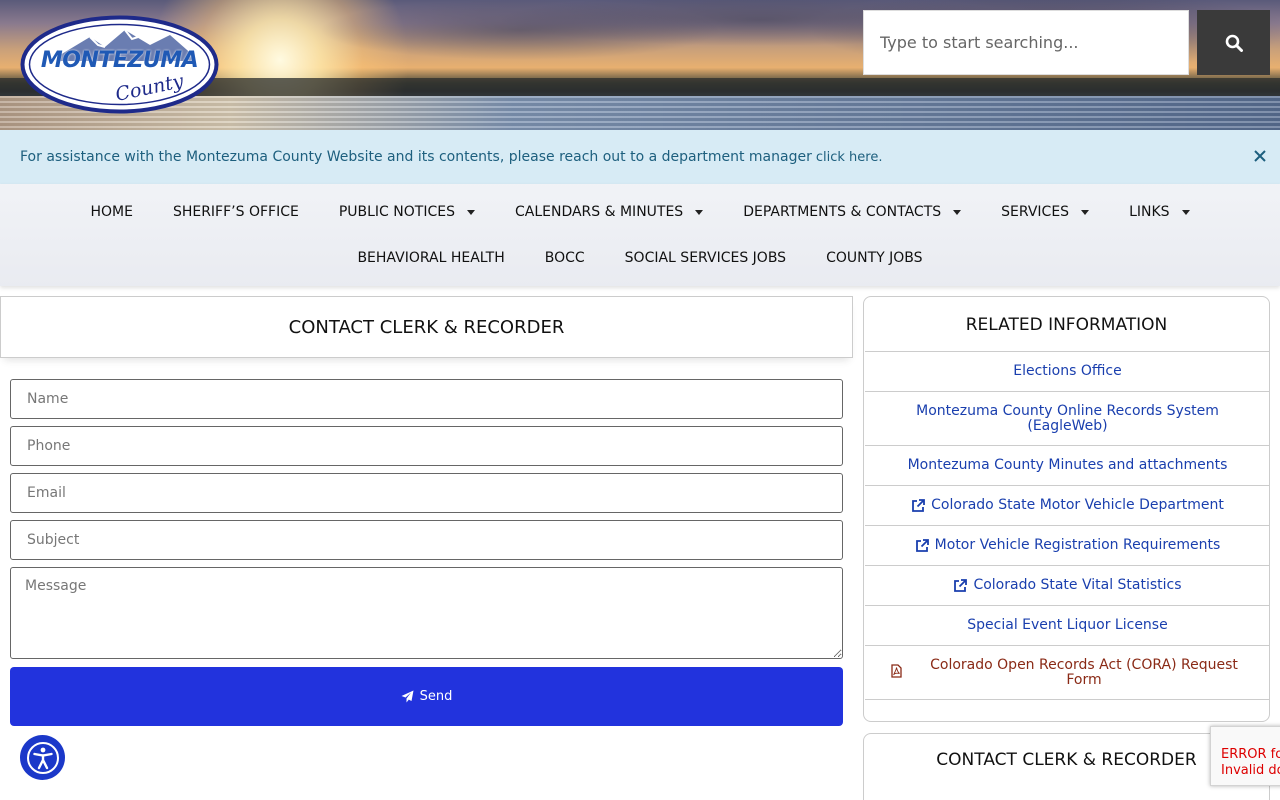  I want to click on nav-item-county-jobs: COUNTY JOBS, so click(874, 258).